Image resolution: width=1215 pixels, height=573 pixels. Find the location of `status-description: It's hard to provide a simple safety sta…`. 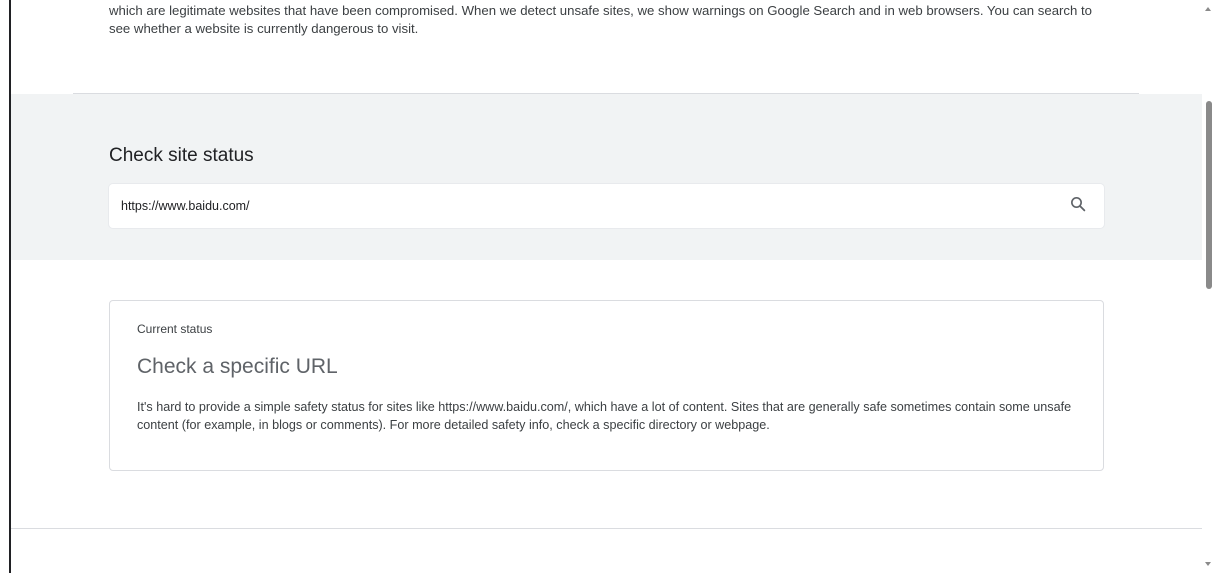

status-description: It's hard to provide a simple safety sta… is located at coordinates (604, 416).